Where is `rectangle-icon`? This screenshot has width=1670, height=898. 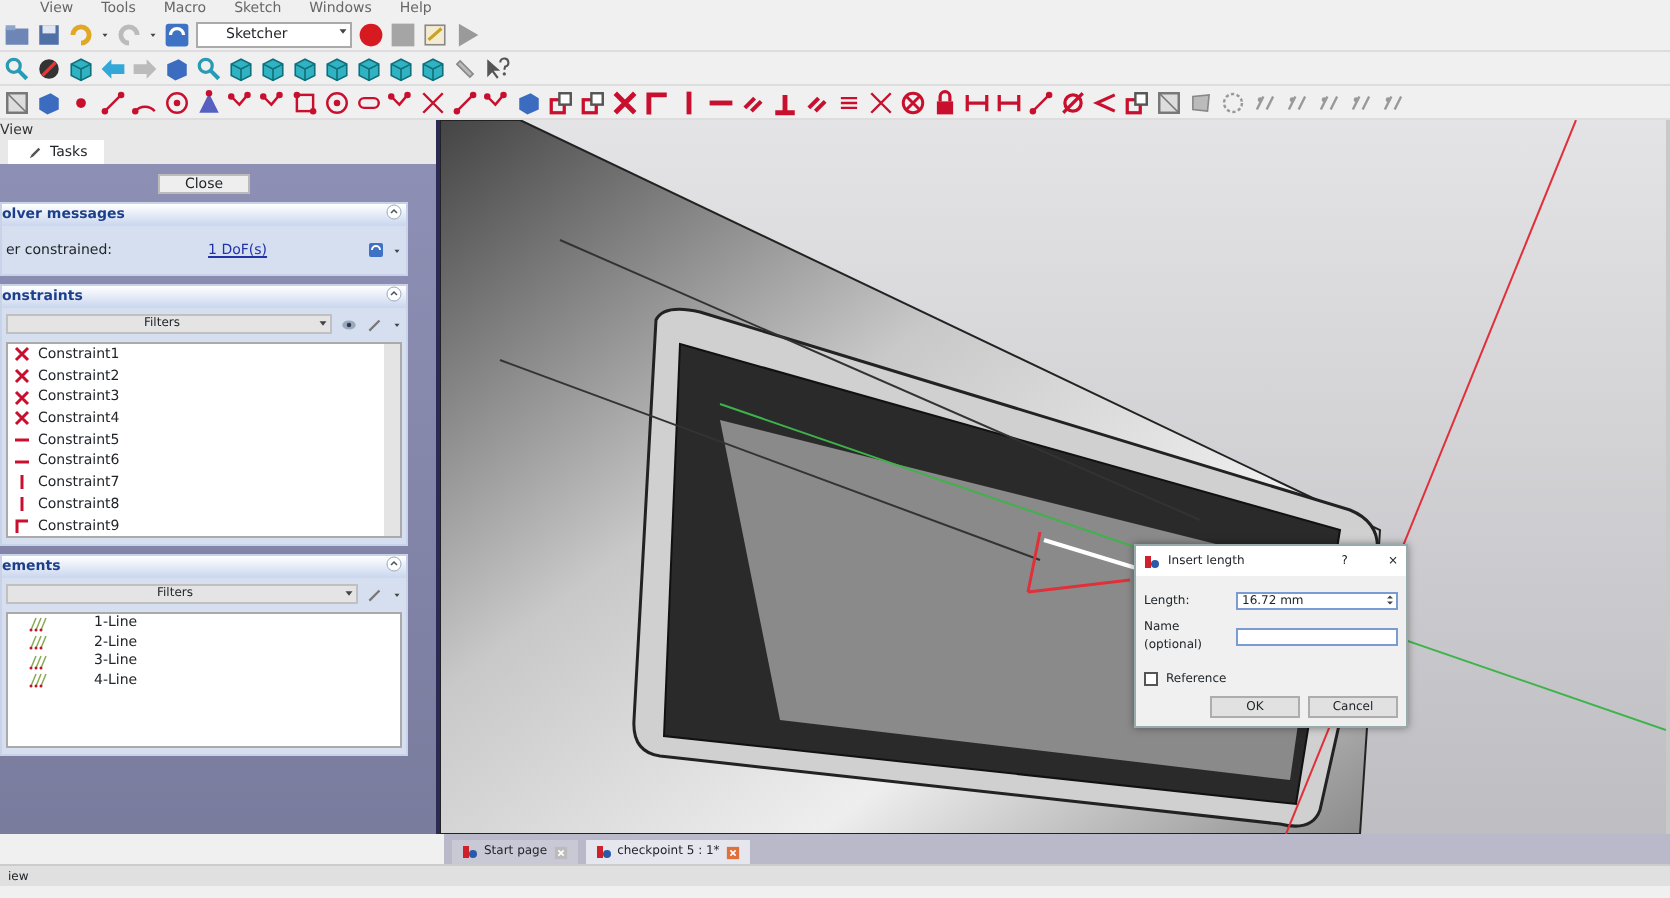
rectangle-icon is located at coordinates (305, 102).